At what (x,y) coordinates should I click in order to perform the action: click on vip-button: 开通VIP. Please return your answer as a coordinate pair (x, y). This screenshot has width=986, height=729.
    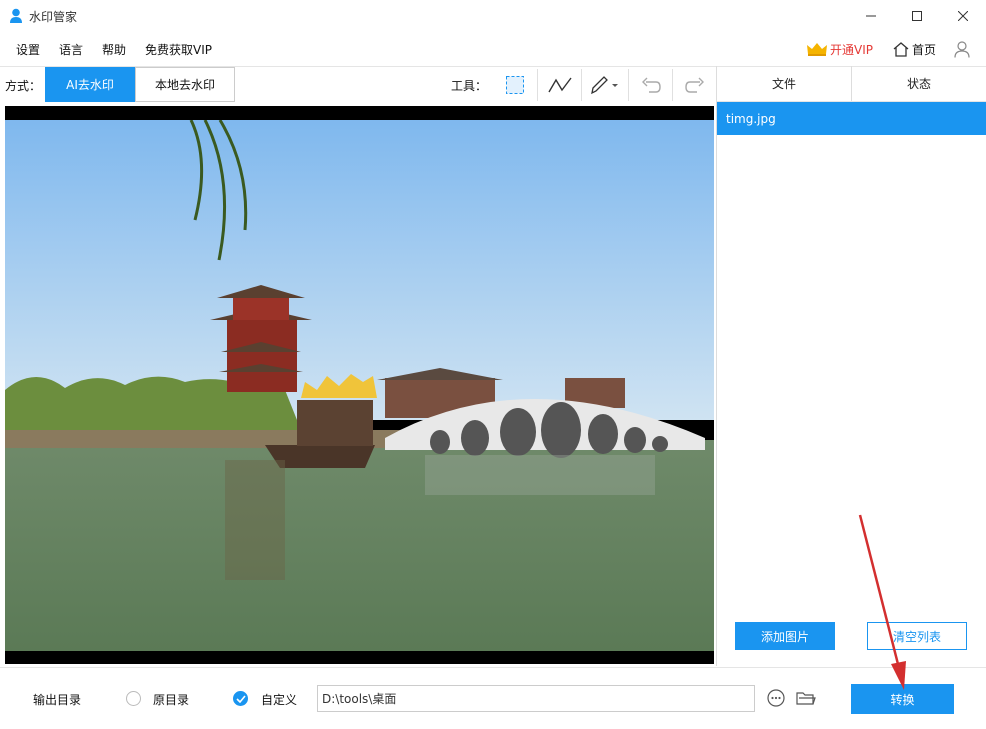
    Looking at the image, I should click on (839, 49).